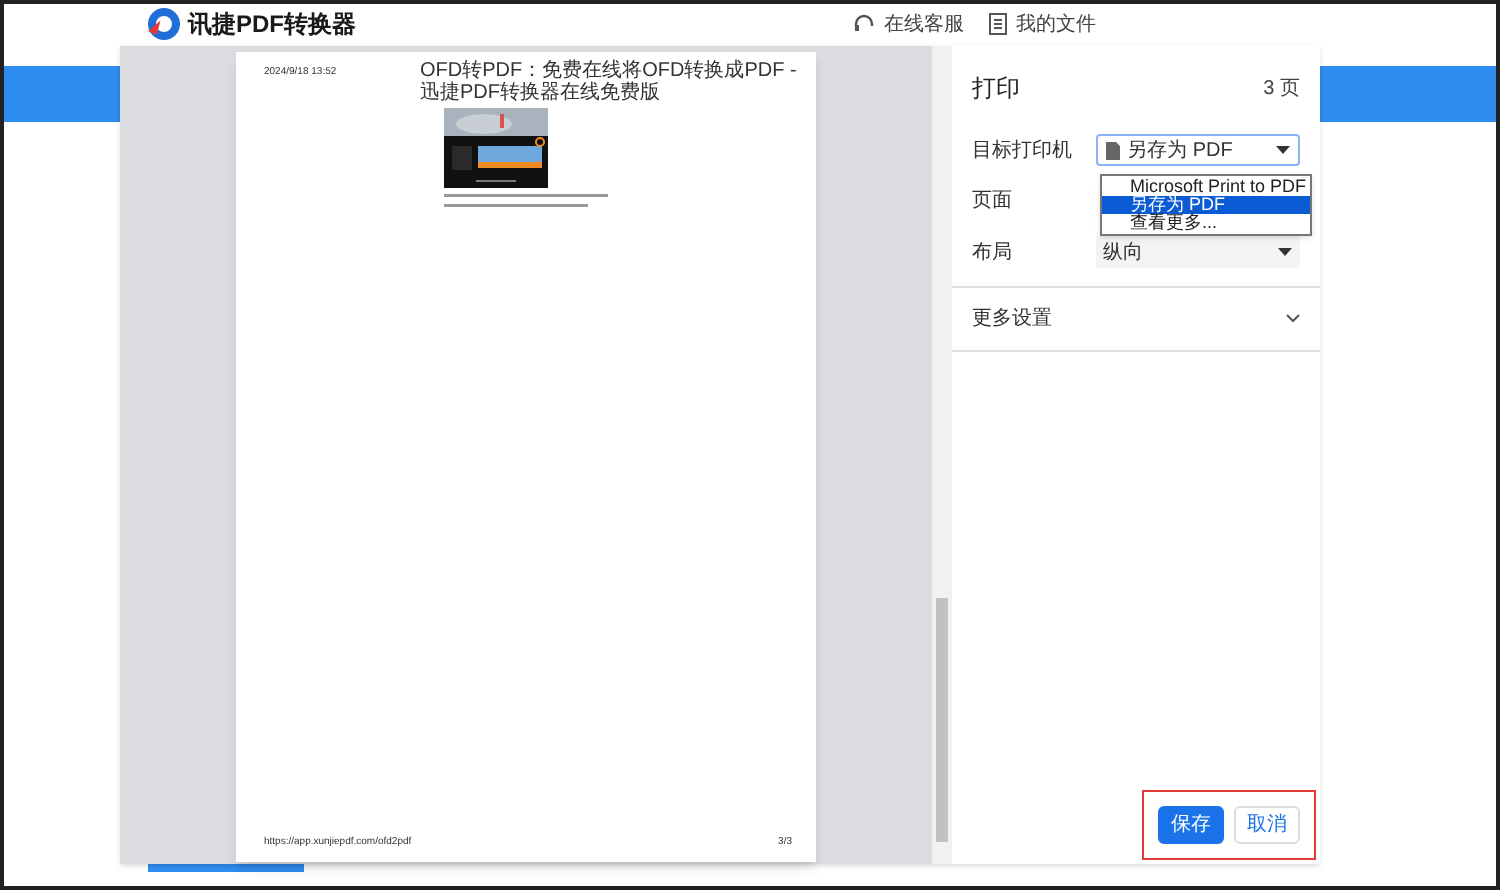 Image resolution: width=1500 pixels, height=890 pixels. I want to click on scrollbar, so click(942, 455).